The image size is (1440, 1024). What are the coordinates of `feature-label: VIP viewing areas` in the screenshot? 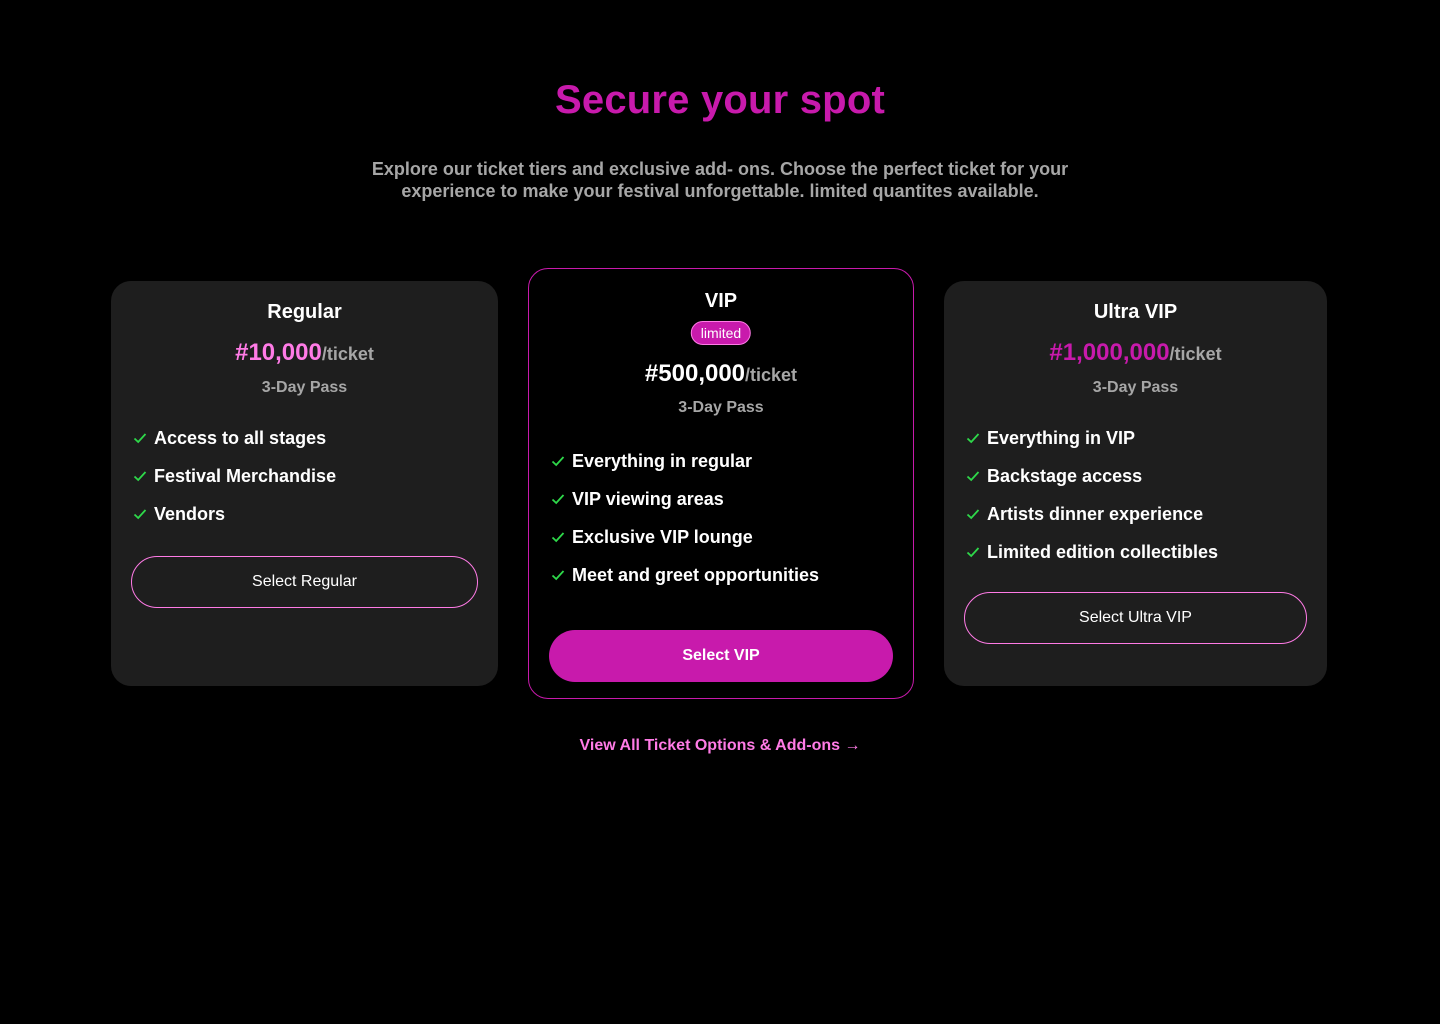 It's located at (648, 498).